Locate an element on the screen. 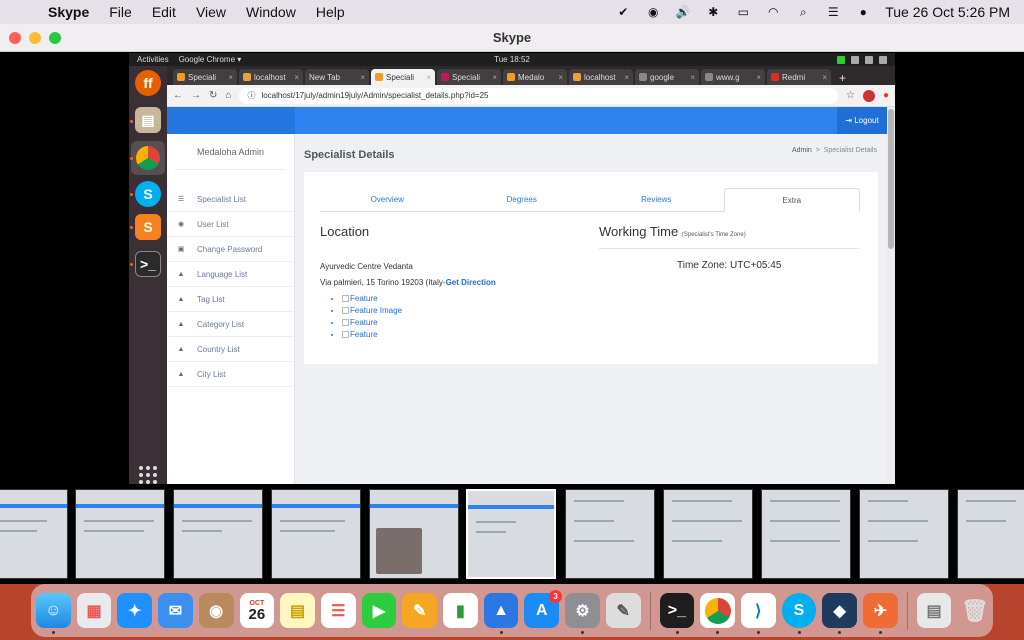 Image resolution: width=1024 pixels, height=640 pixels. sound-icon is located at coordinates (869, 59).